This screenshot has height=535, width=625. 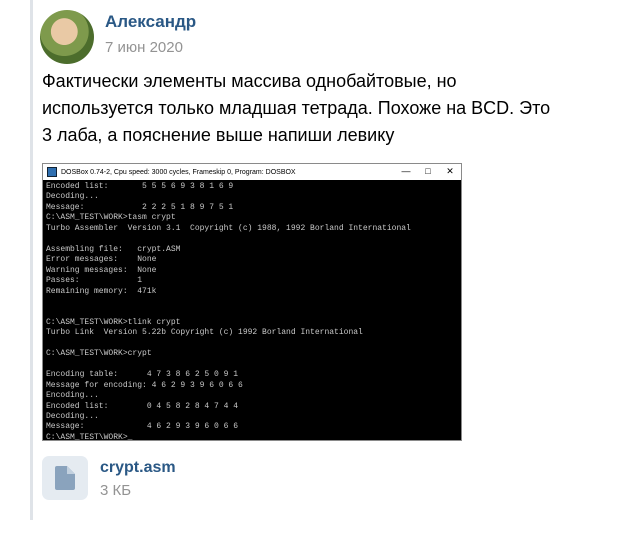 I want to click on console-line: Encoding table: 4 7 3 8 6 2 5 0 9 1, so click(x=142, y=375).